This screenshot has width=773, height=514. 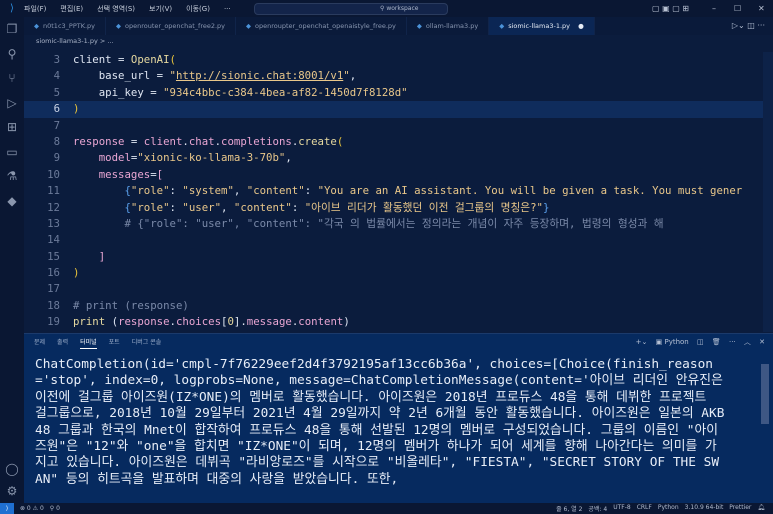 What do you see at coordinates (752, 26) in the screenshot?
I see `run-split-more-icons: ▷⌄ ◫ ···` at bounding box center [752, 26].